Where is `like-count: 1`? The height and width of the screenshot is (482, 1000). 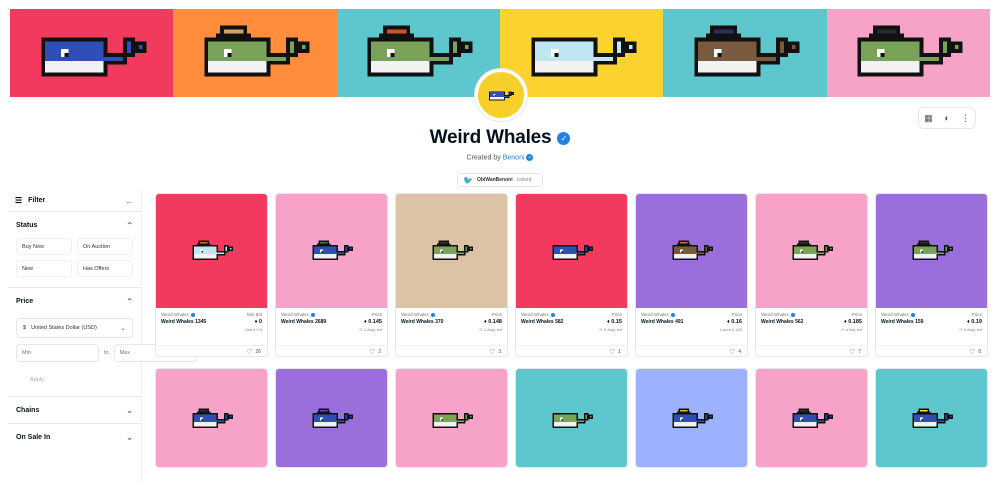
like-count: 1 is located at coordinates (619, 352).